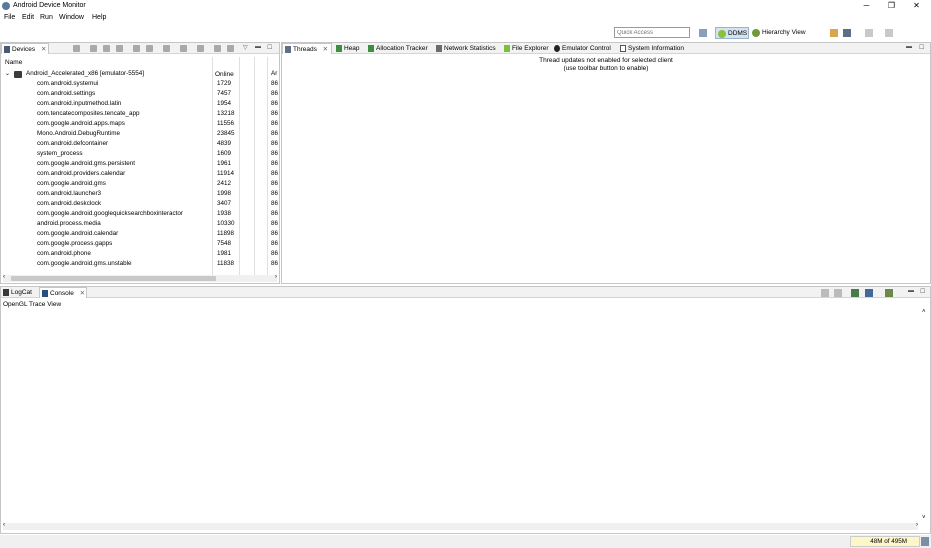 This screenshot has width=931, height=548. Describe the element at coordinates (891, 6) in the screenshot. I see `restore-button: ❐` at that location.